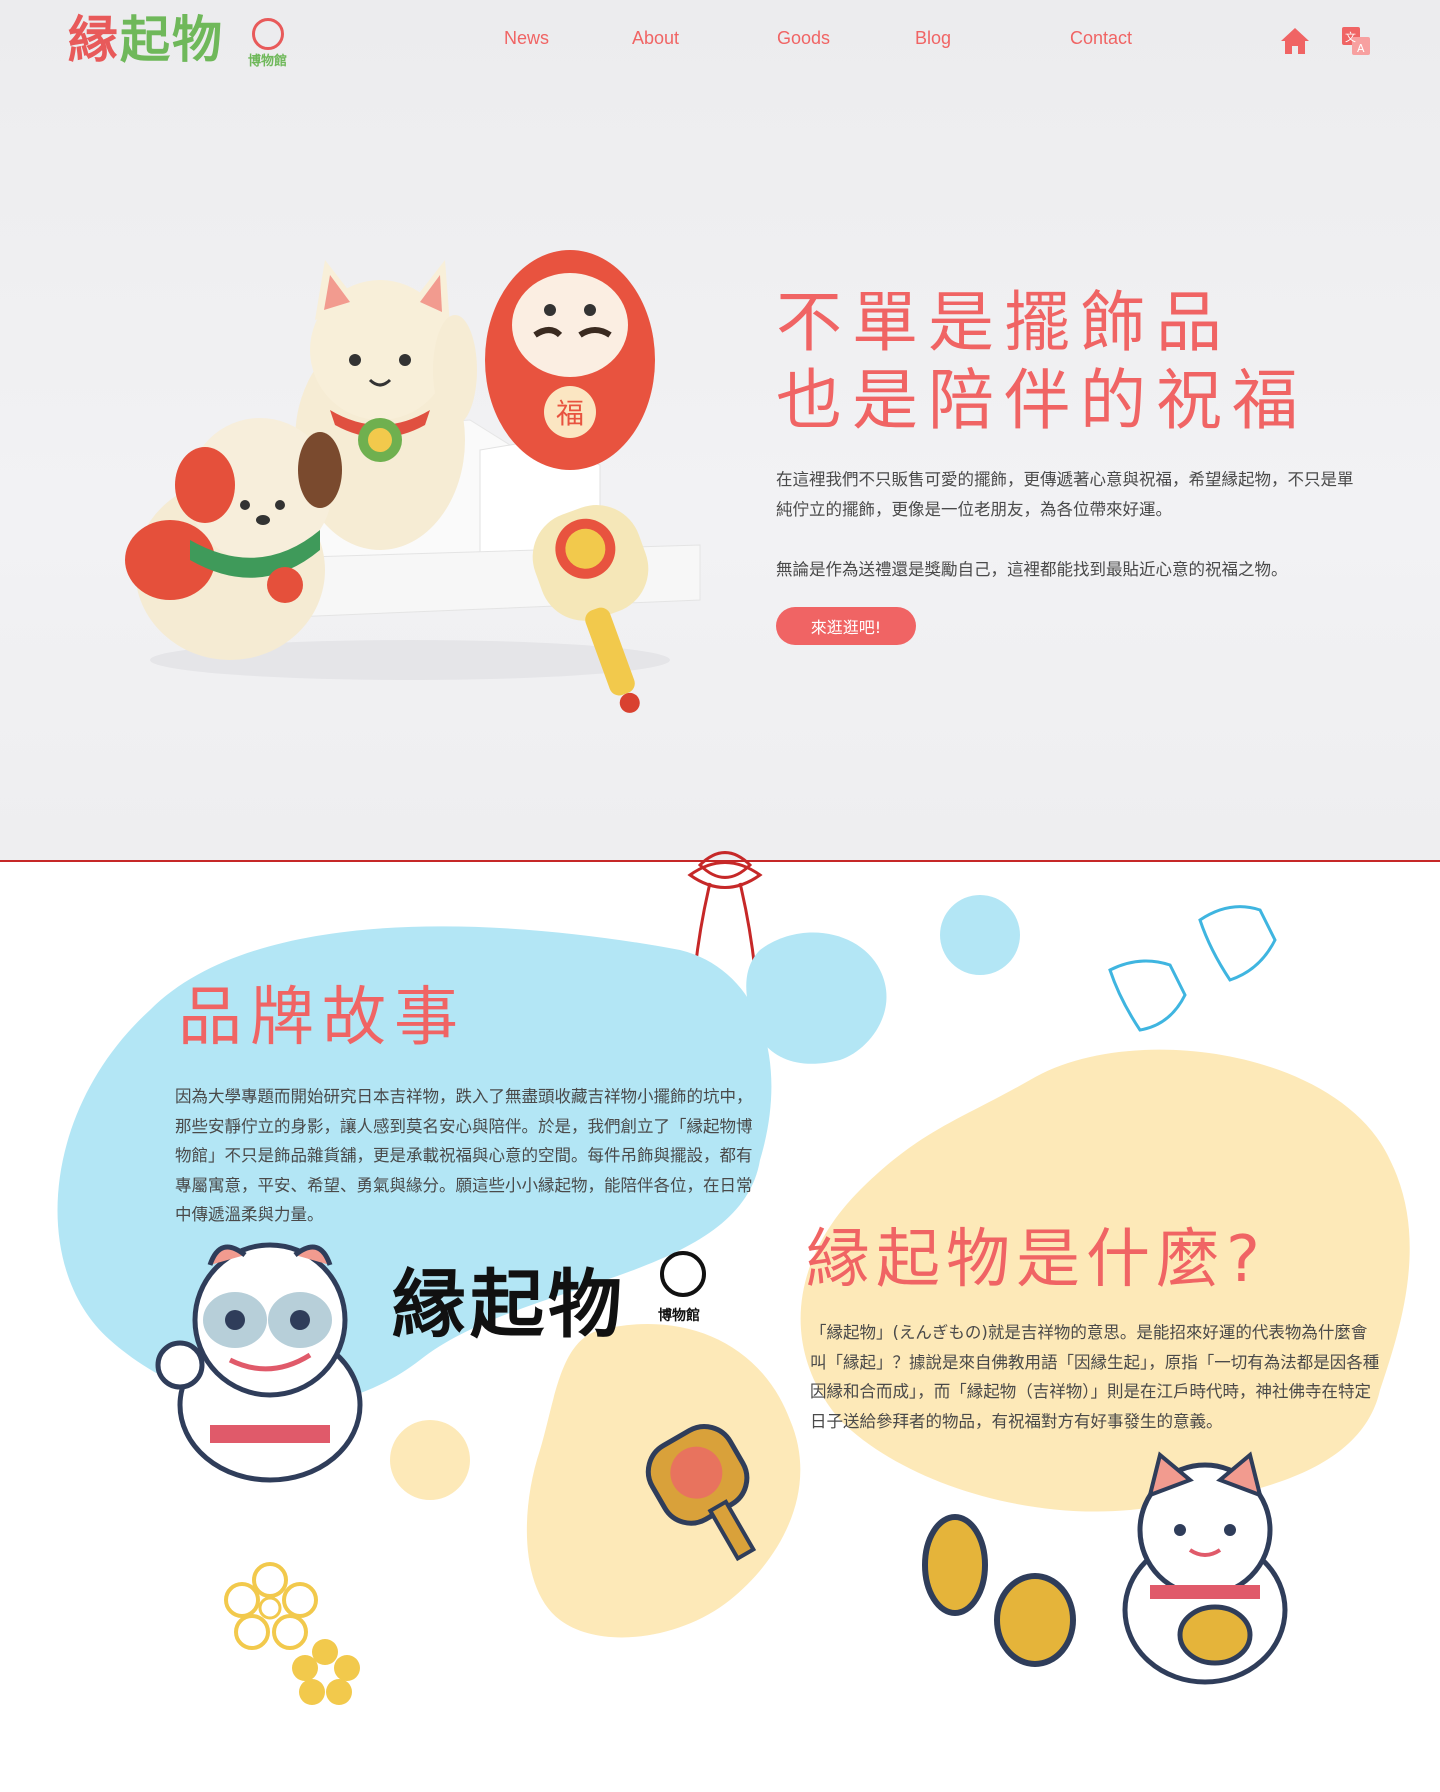 The width and height of the screenshot is (1440, 1792). What do you see at coordinates (679, 1316) in the screenshot?
I see `brand-logo-sub: 博物館` at bounding box center [679, 1316].